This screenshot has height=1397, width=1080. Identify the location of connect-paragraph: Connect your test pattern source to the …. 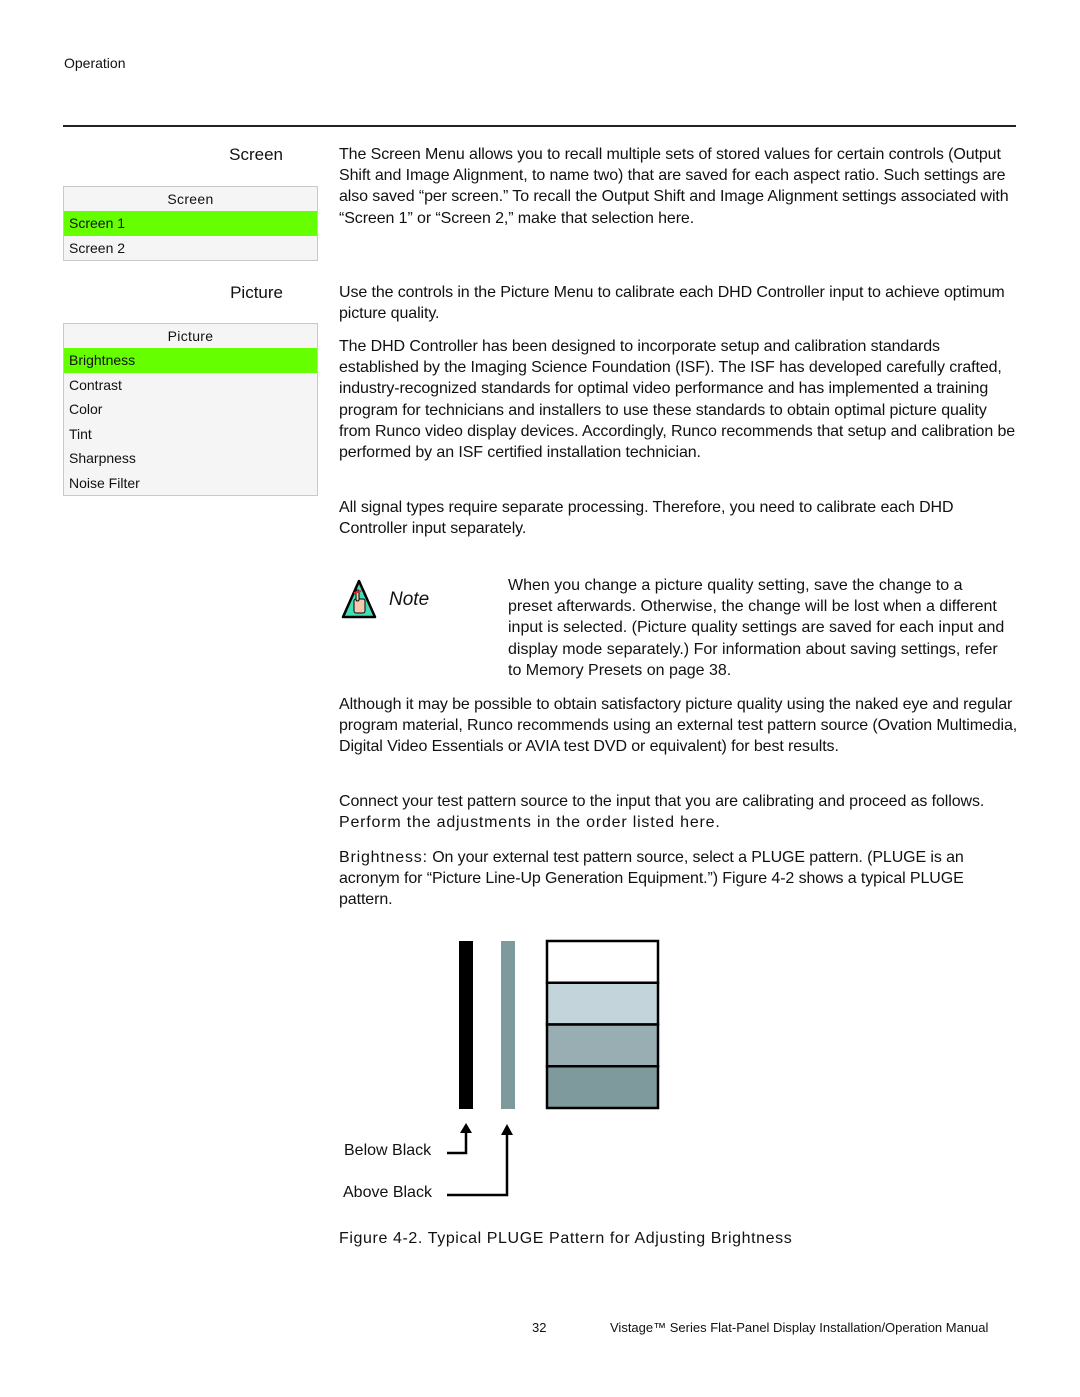
(679, 812).